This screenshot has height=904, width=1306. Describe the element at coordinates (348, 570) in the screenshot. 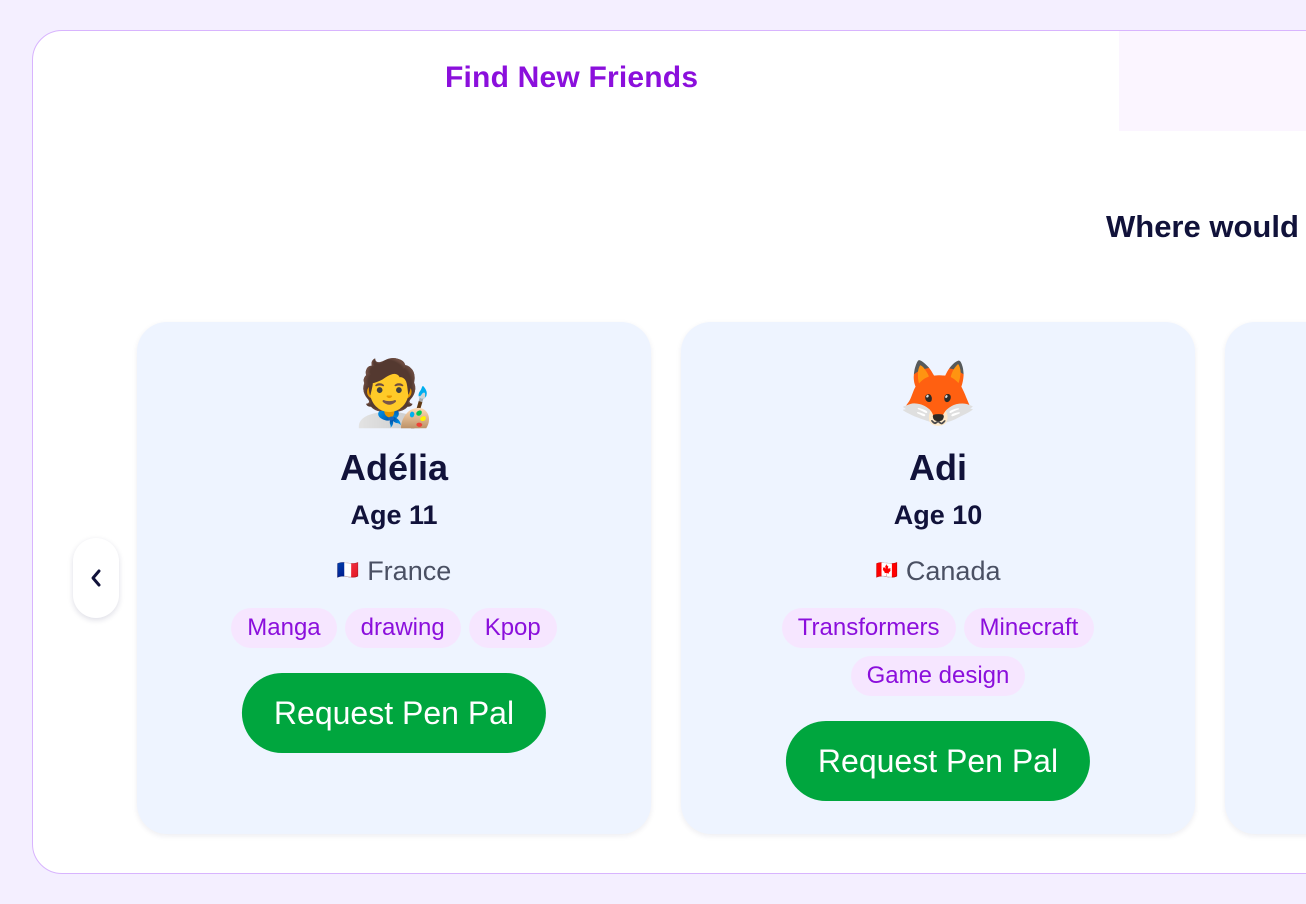

I see `flag-icon: 🇫🇷` at that location.